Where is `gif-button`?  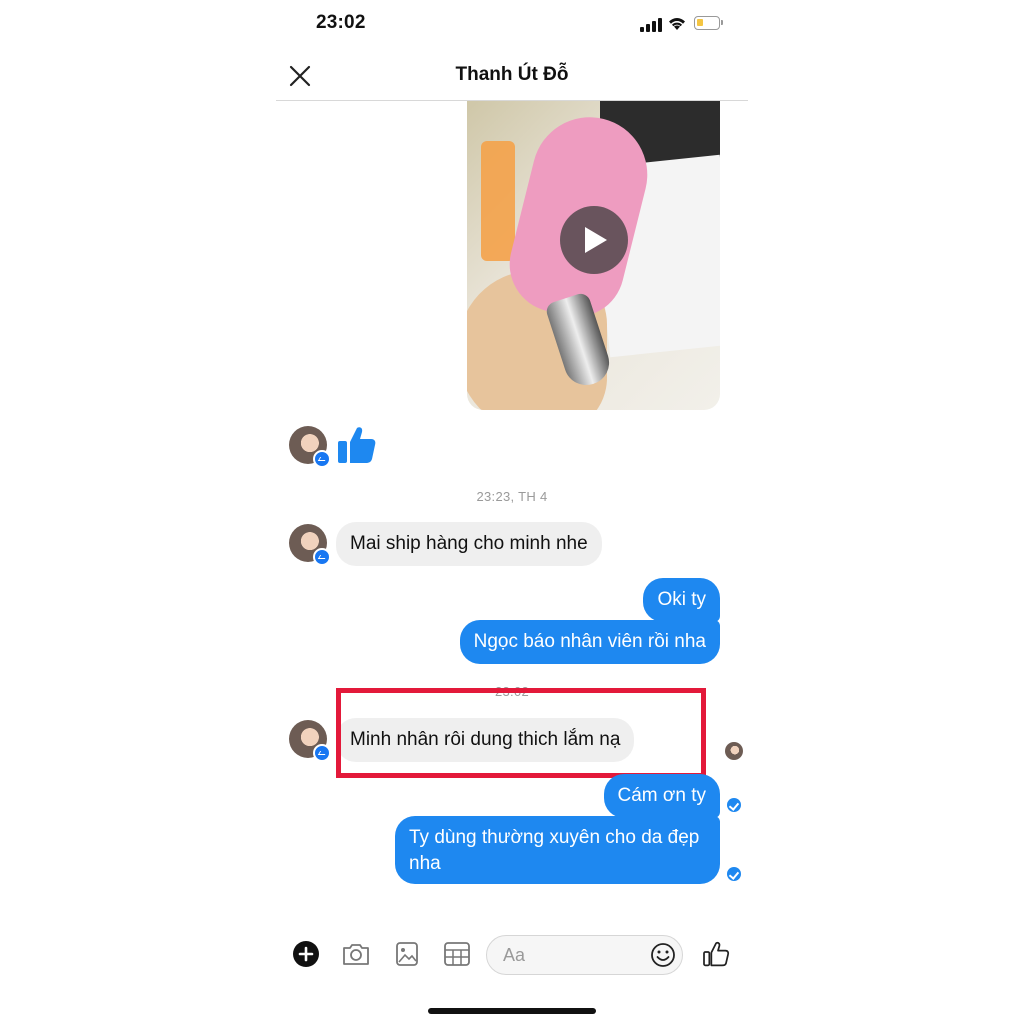 gif-button is located at coordinates (457, 956).